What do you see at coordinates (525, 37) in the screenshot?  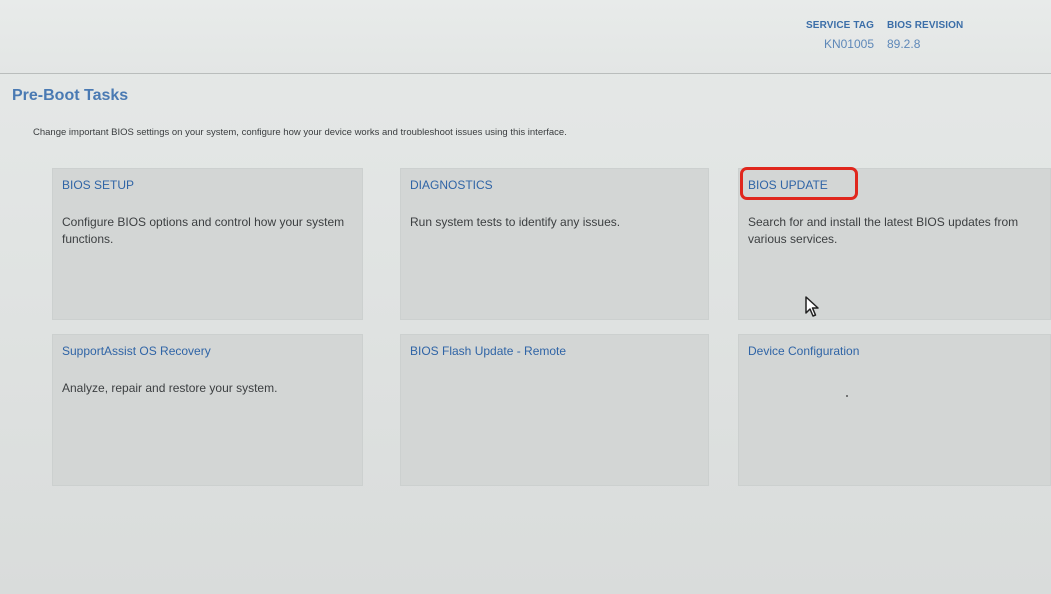 I see `header-bar: SERVICE TAG KN01005 BIOS REVISION 89.2.8` at bounding box center [525, 37].